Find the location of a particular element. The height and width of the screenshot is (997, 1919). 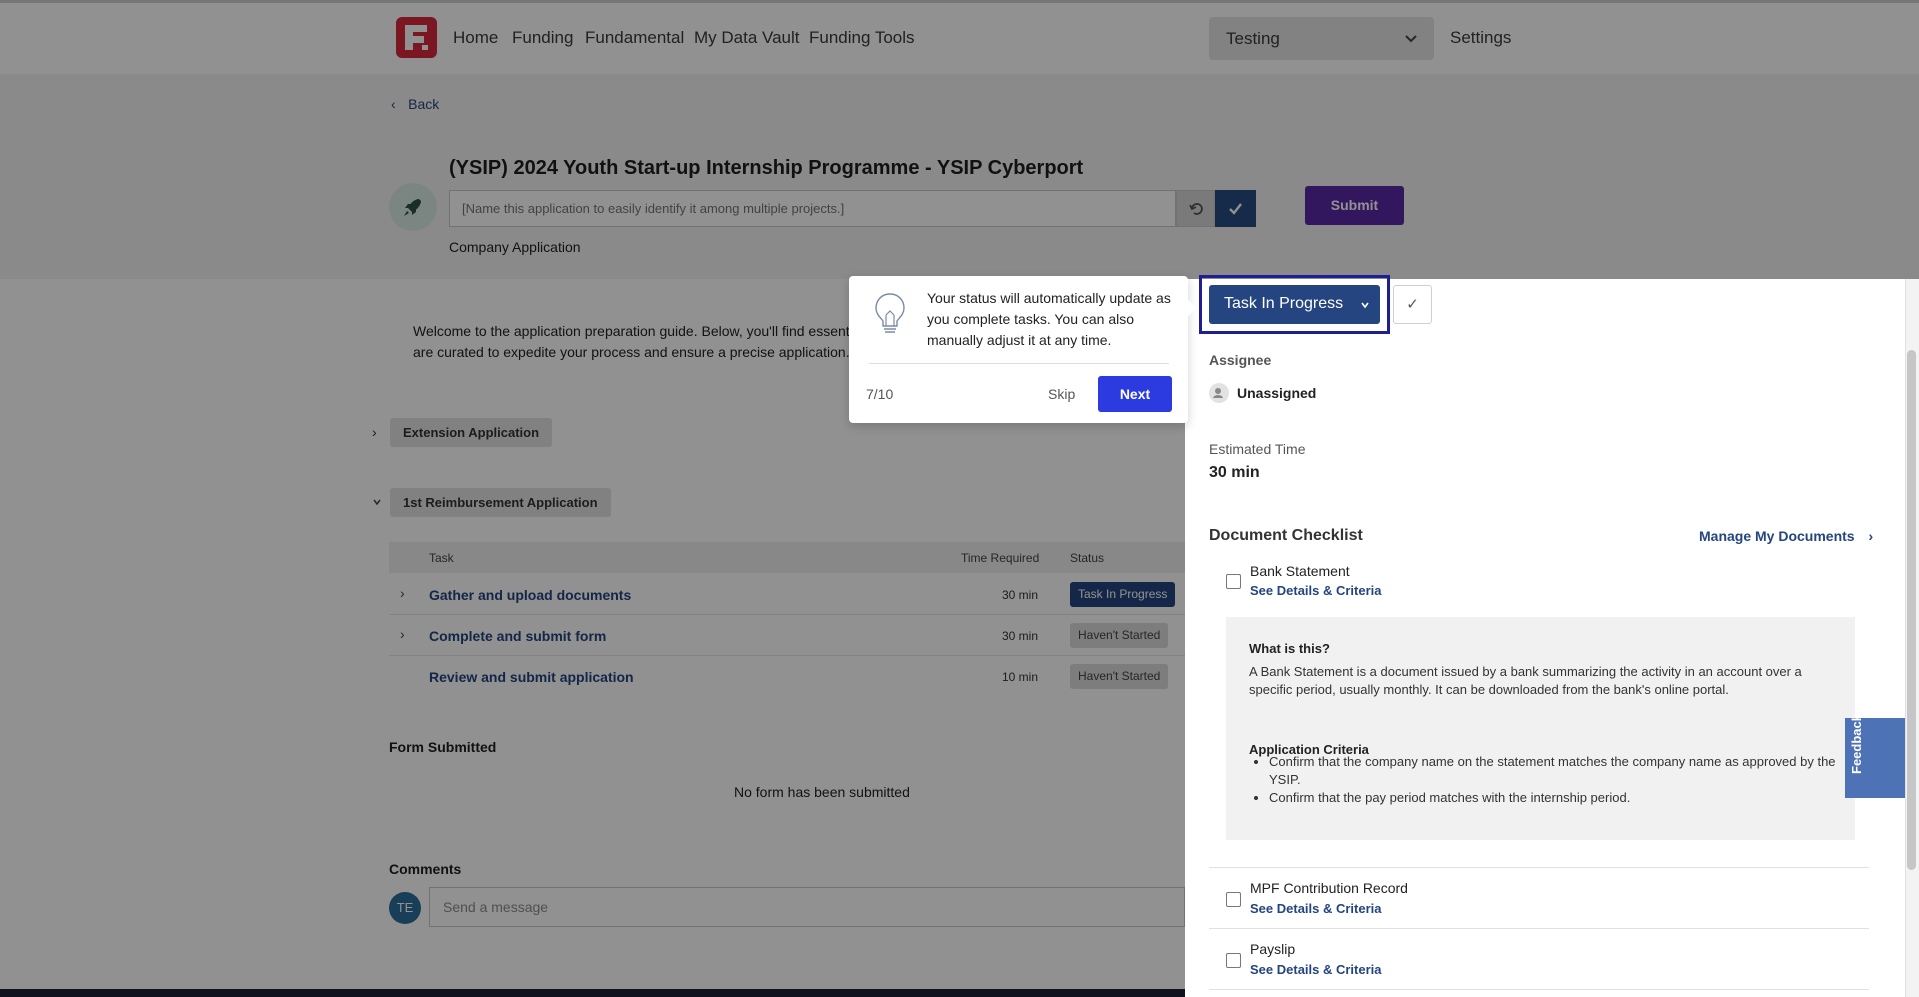

doc-name: MPF Contribution Record is located at coordinates (1329, 888).